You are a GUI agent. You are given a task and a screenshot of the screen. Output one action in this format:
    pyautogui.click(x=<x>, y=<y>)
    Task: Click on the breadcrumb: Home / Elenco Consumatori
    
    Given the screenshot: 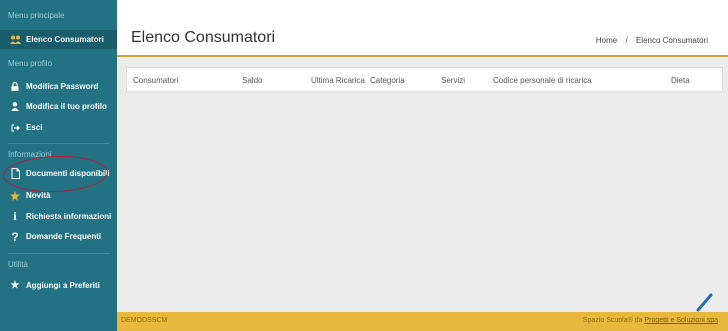 What is the action you would take?
    pyautogui.click(x=652, y=40)
    